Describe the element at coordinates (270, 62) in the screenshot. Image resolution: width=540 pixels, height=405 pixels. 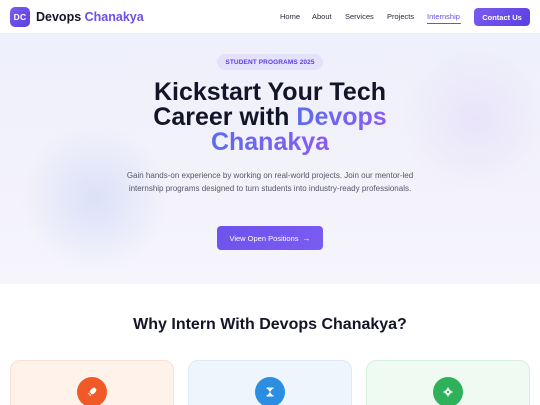
I see `student-programs-badge: STUDENT PROGRAMS 2025` at that location.